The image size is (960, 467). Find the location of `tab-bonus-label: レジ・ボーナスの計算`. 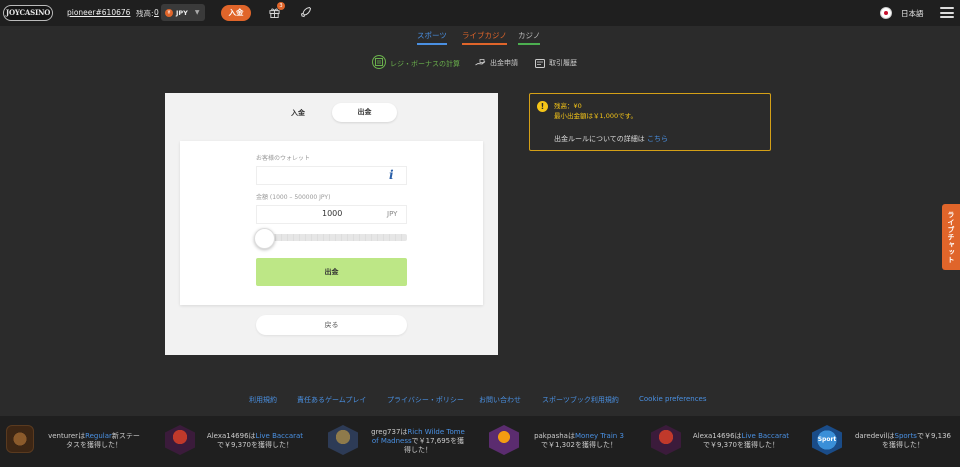

tab-bonus-label: レジ・ボーナスの計算 is located at coordinates (425, 63).